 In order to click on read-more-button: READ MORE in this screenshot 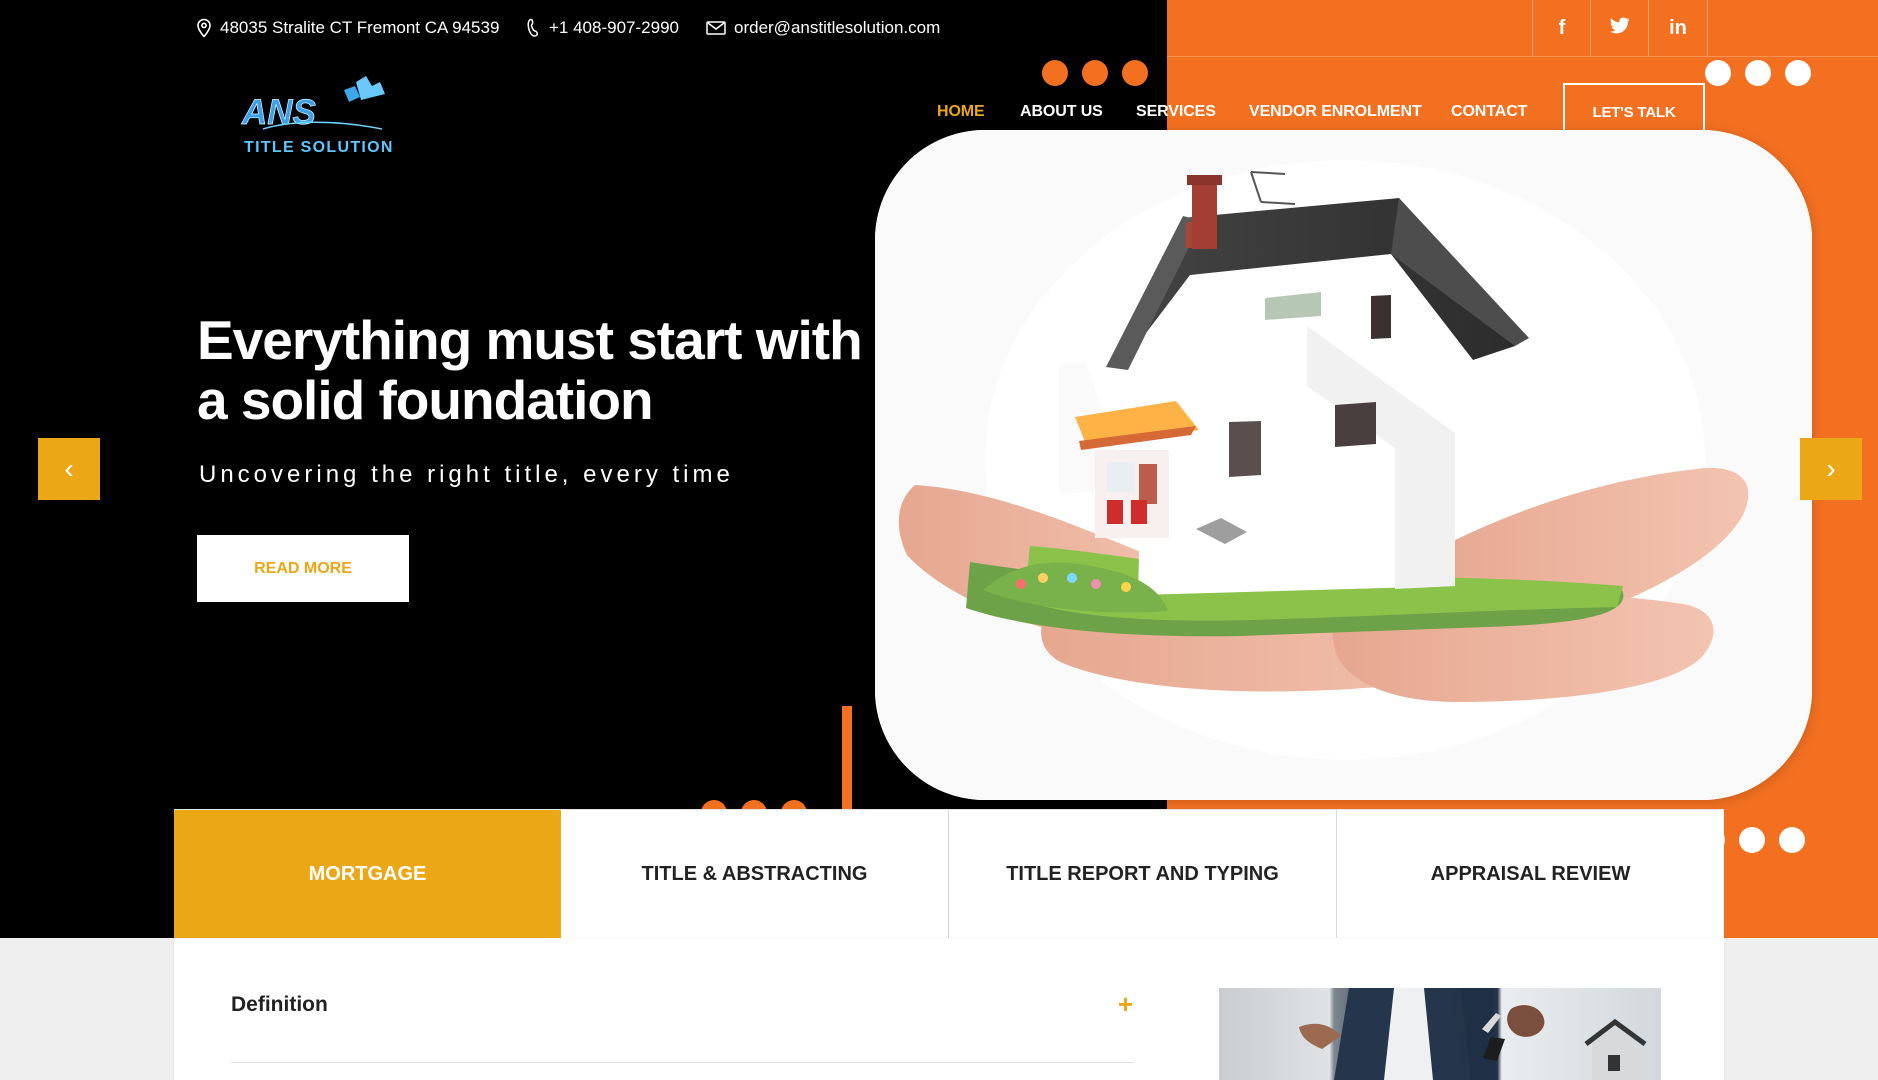, I will do `click(303, 568)`.